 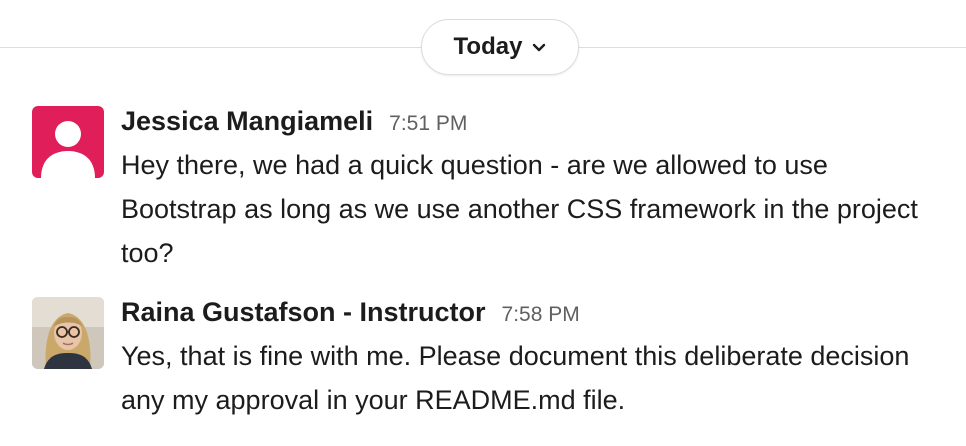 I want to click on chevron-down-icon, so click(x=539, y=47).